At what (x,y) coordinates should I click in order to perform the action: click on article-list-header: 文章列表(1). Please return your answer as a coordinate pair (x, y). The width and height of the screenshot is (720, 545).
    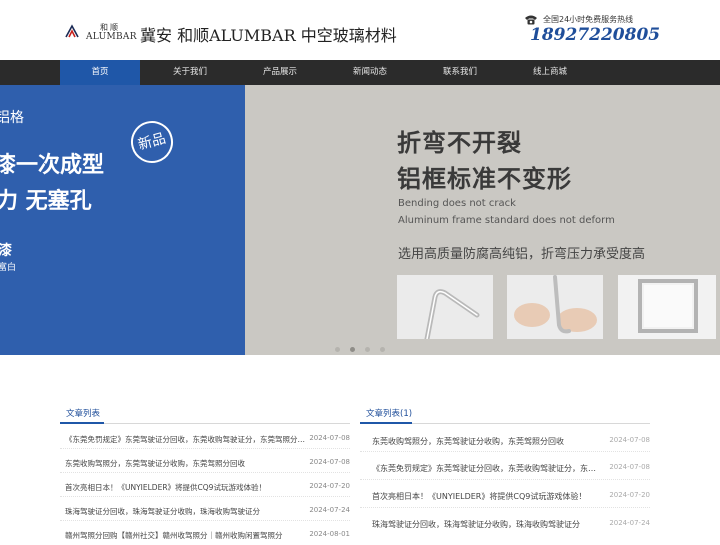
    Looking at the image, I should click on (505, 412).